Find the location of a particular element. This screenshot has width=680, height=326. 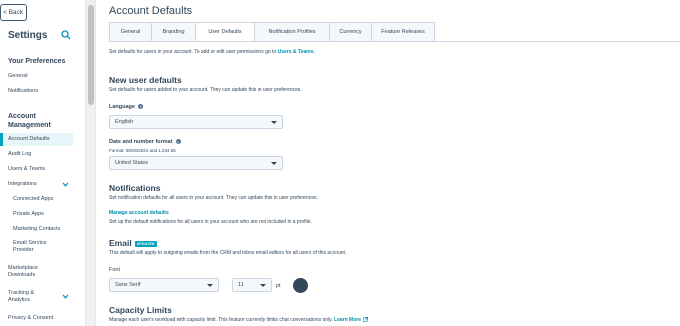

learn-more-link: Learn More is located at coordinates (347, 320).